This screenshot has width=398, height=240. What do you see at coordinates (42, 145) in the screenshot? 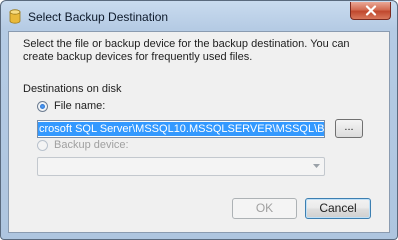
I see `backup-device-radio` at bounding box center [42, 145].